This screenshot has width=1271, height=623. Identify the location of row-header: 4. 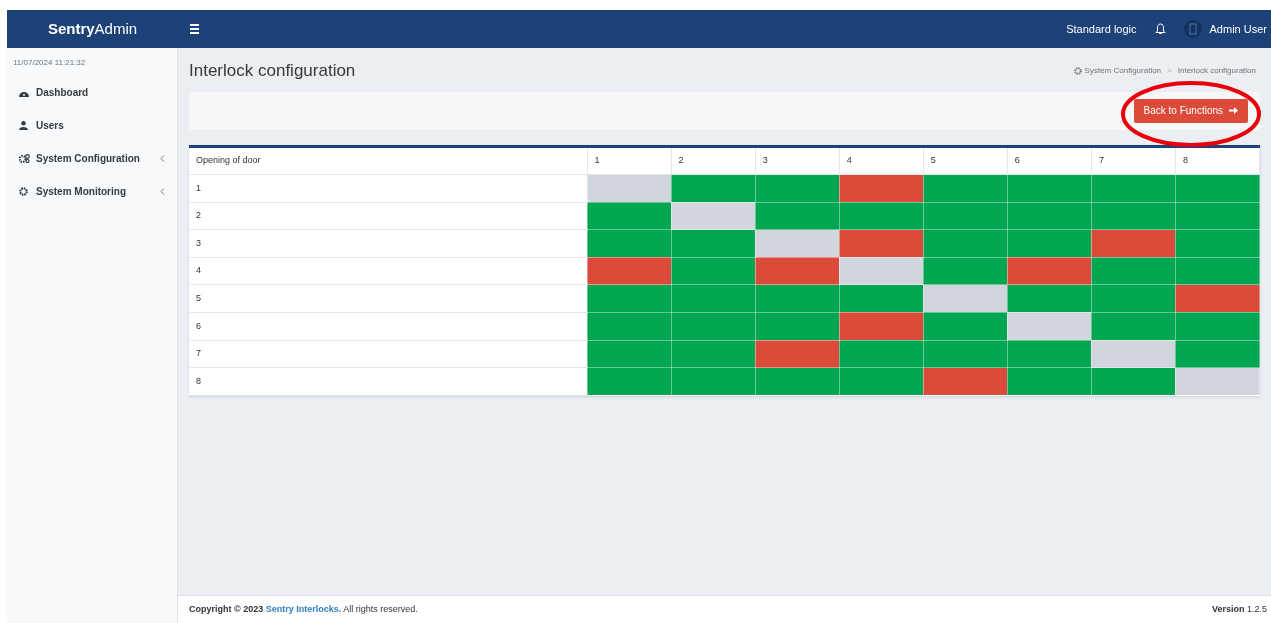
(388, 271).